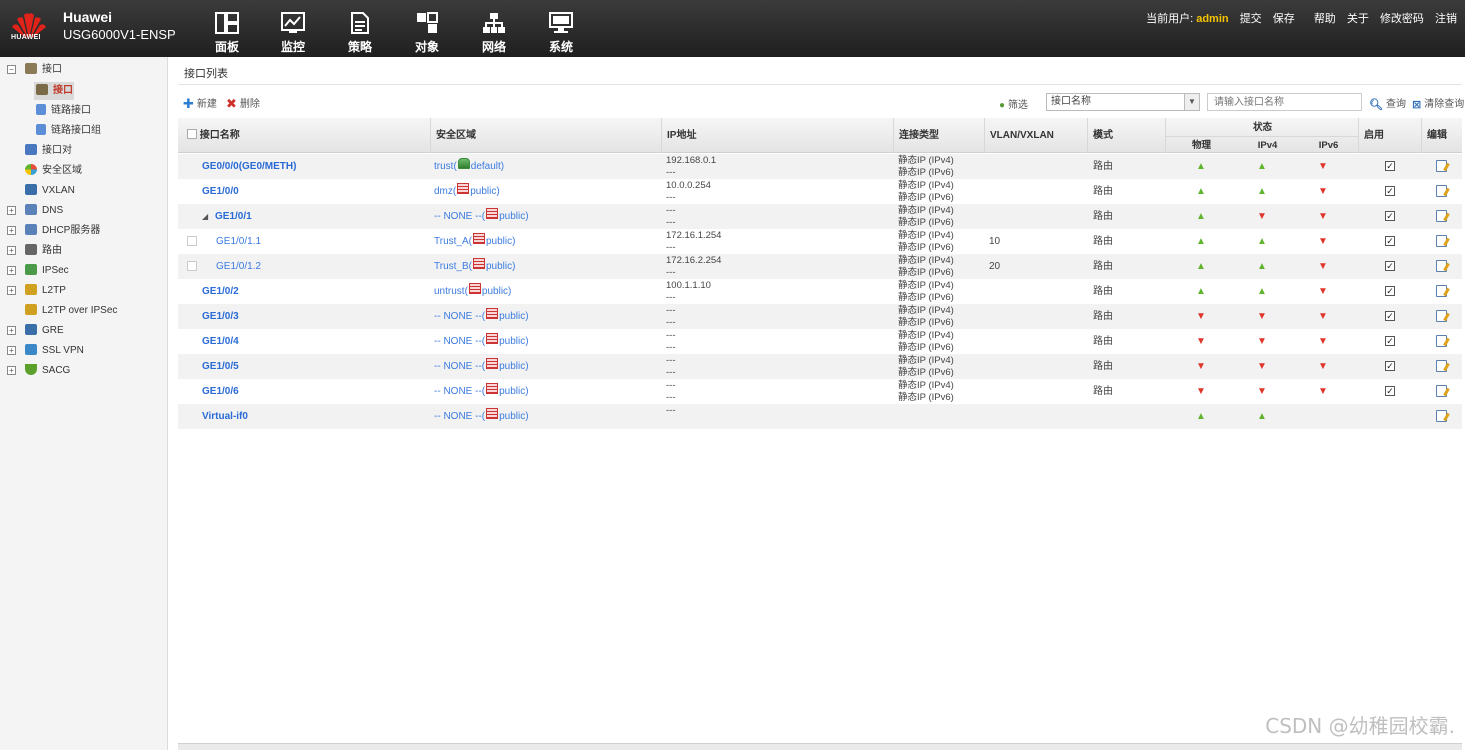 The height and width of the screenshot is (750, 1465). What do you see at coordinates (243, 103) in the screenshot?
I see `delete-button: ✖ 删除` at bounding box center [243, 103].